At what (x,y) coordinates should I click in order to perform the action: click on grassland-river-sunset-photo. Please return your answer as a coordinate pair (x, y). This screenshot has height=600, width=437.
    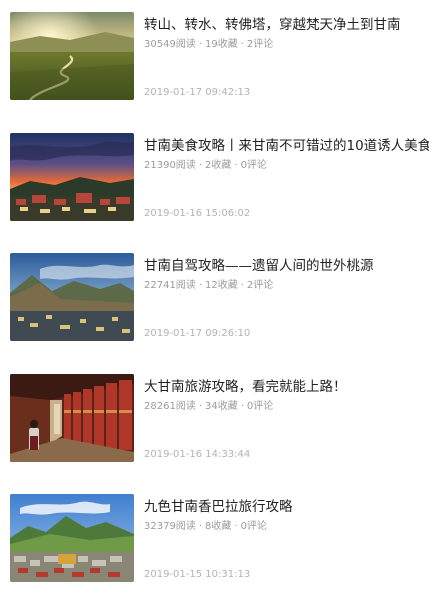
    Looking at the image, I should click on (72, 56).